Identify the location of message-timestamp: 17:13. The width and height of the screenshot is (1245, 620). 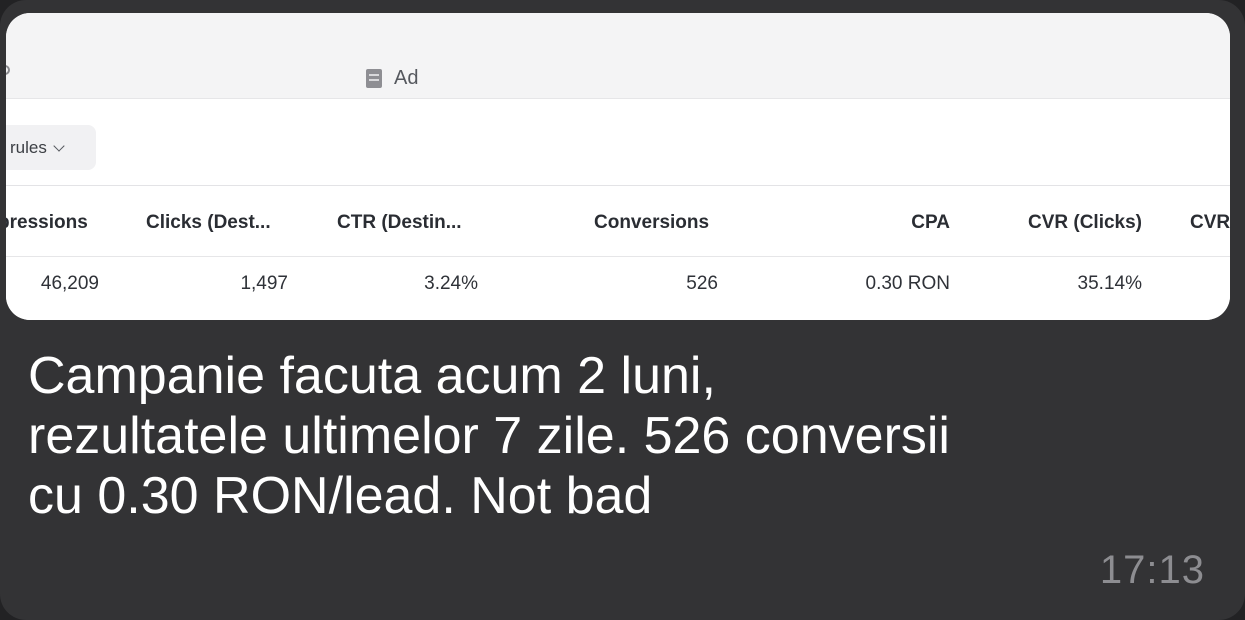
(1152, 570).